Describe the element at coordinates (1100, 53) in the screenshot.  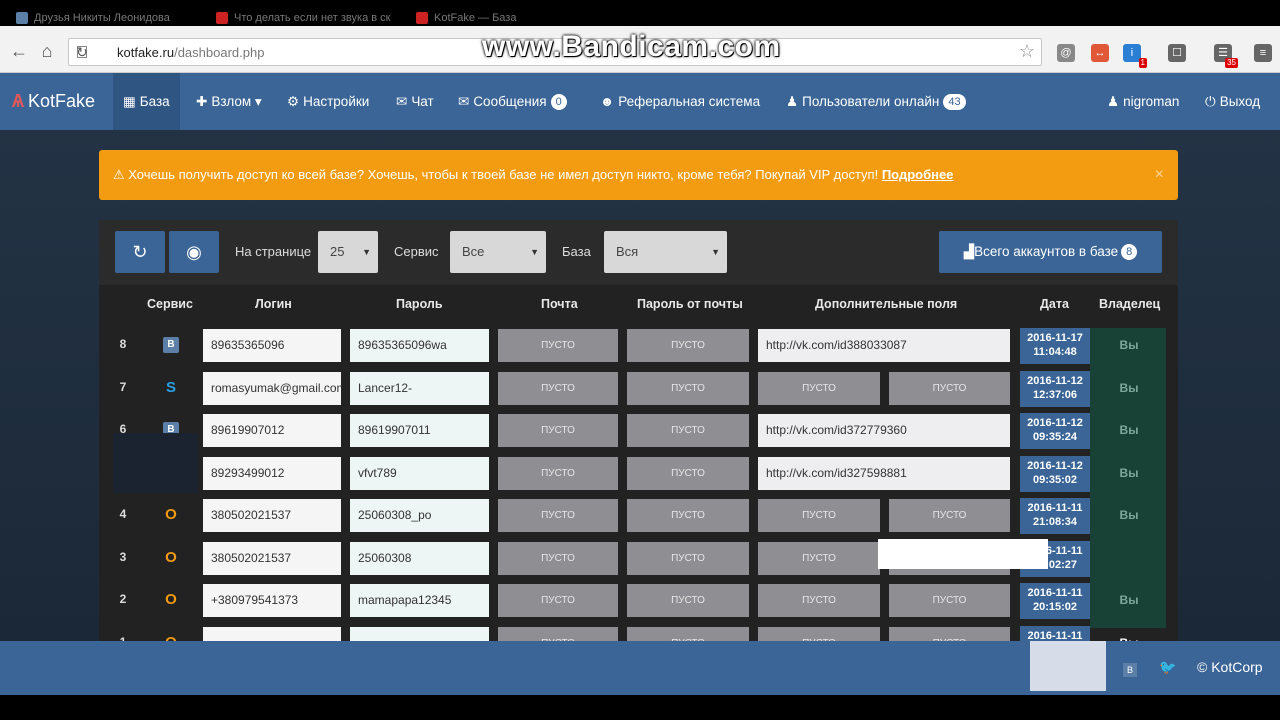
I see `extension-arrows-icon: ↔` at that location.